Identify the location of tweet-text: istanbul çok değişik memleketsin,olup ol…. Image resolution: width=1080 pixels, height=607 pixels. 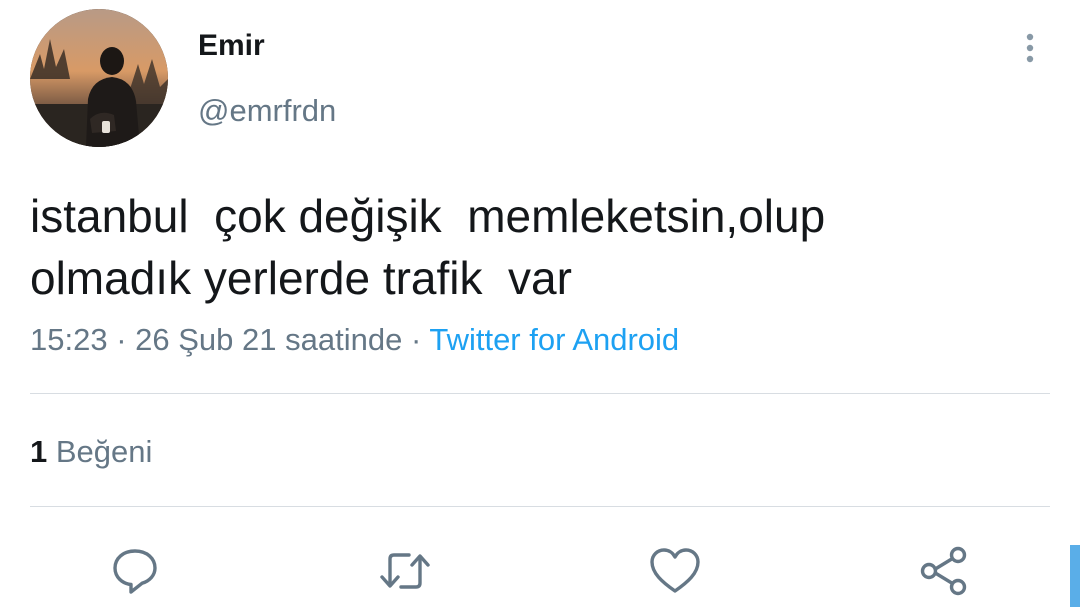
(428, 247).